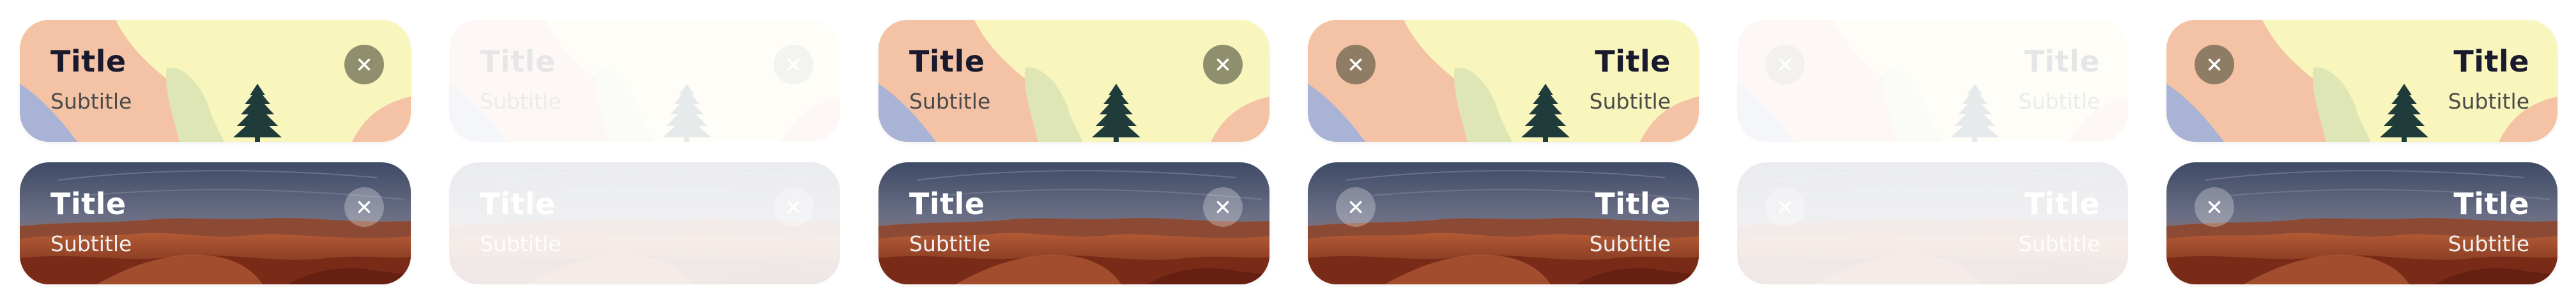 This screenshot has width=2576, height=308. I want to click on card-light-left-disabled: Title Subtitle, so click(644, 81).